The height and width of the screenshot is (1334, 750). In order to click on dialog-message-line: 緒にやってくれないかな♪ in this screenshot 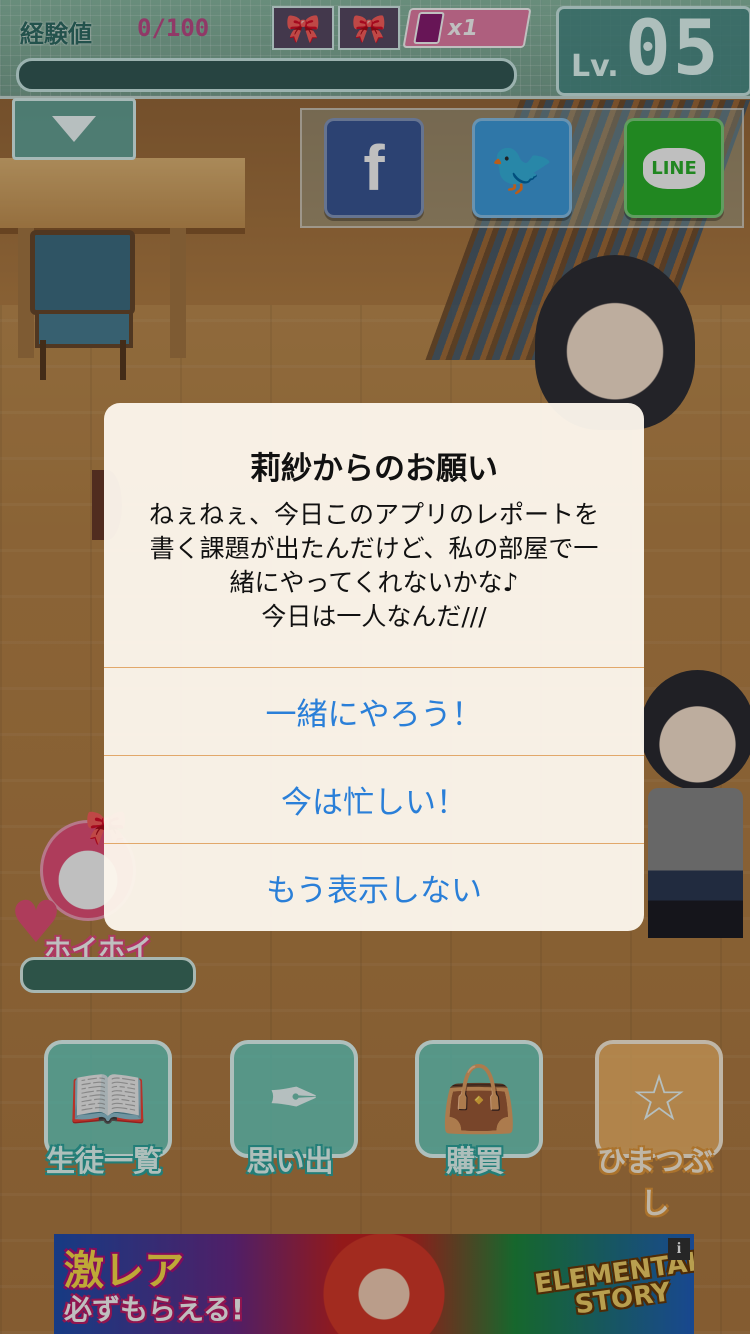, I will do `click(374, 582)`.